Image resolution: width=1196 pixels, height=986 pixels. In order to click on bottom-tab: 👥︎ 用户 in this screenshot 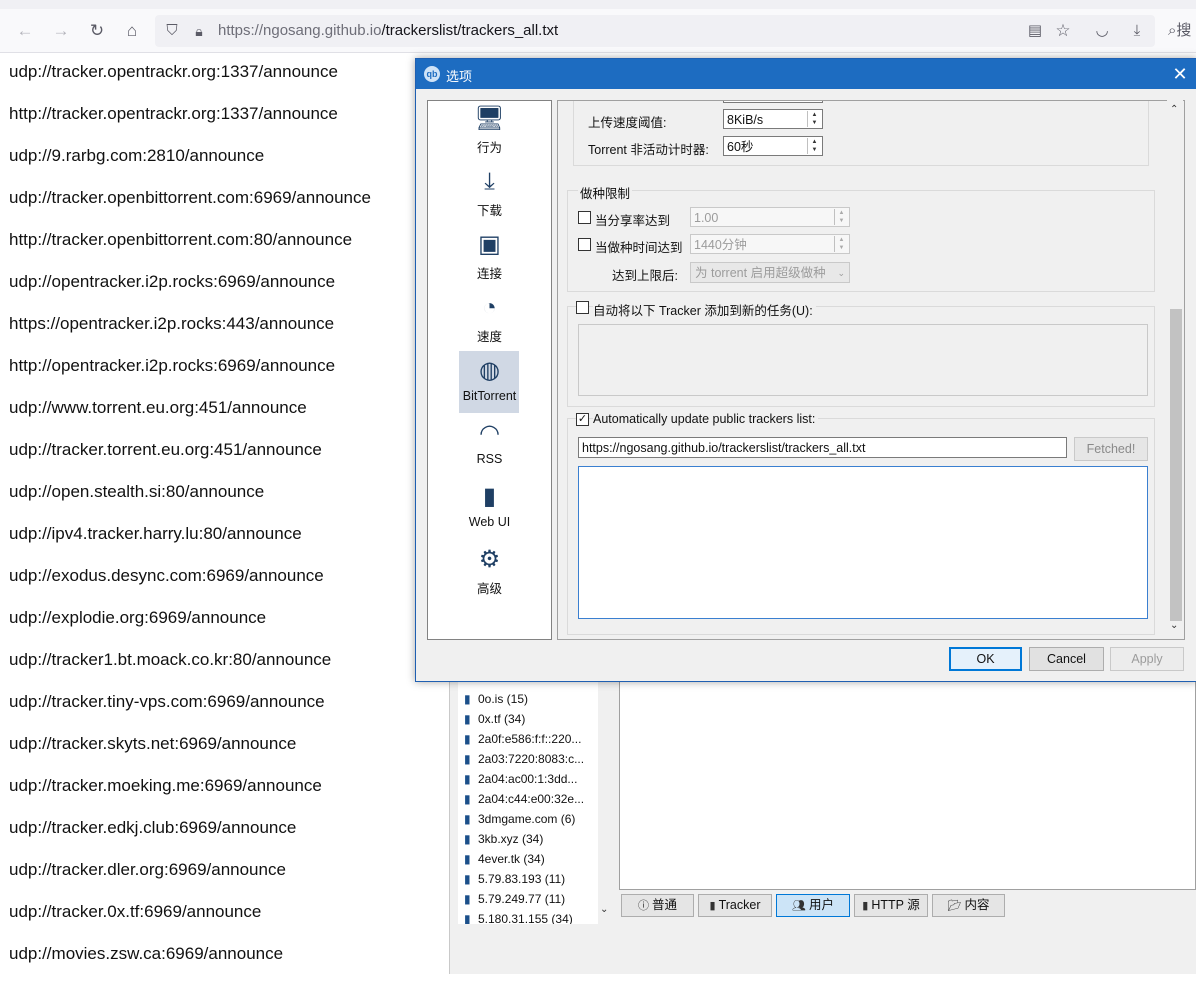, I will do `click(813, 905)`.